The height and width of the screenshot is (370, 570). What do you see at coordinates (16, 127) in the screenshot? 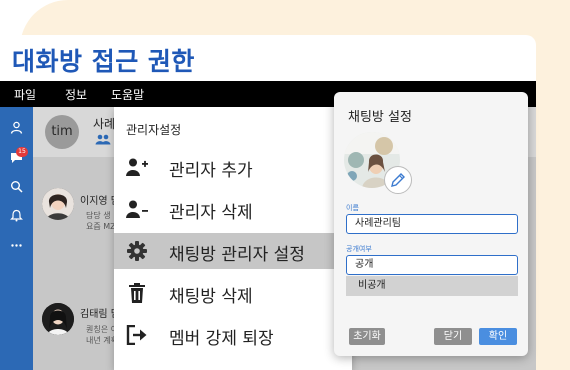
I see `person-icon` at bounding box center [16, 127].